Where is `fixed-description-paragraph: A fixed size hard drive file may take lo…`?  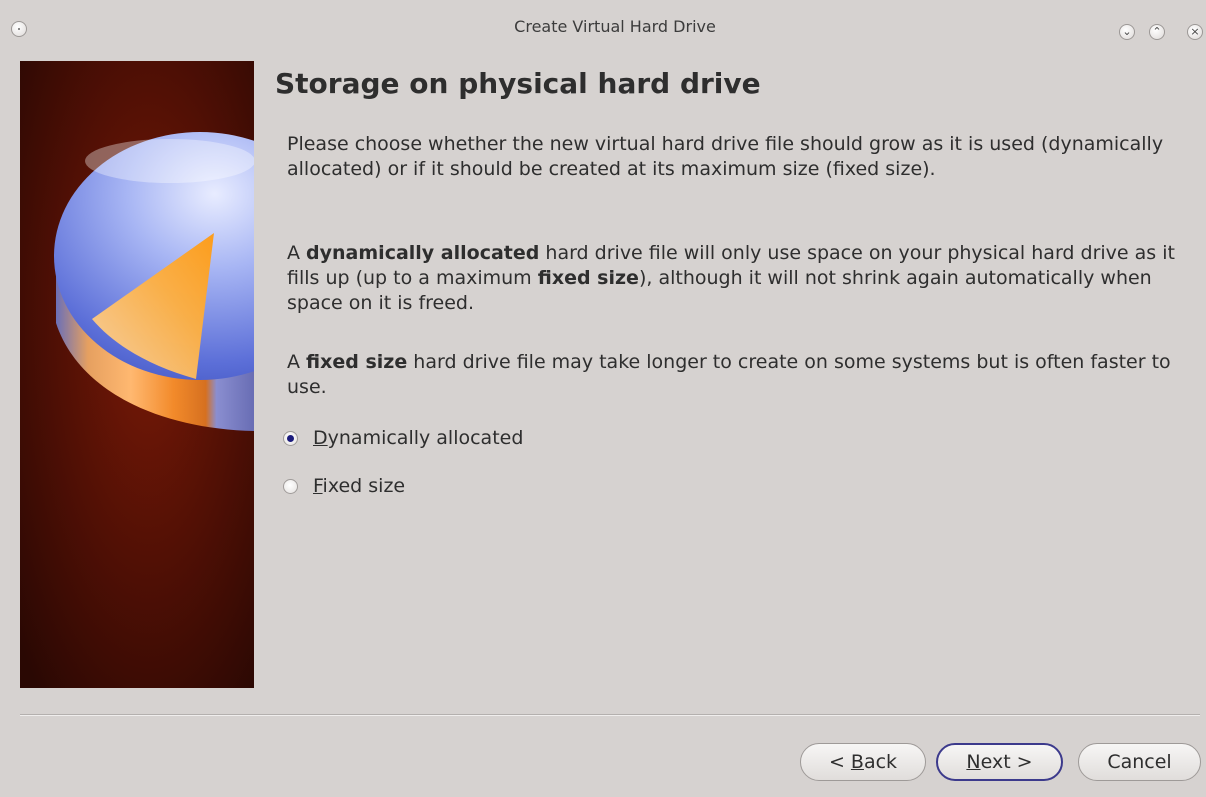 fixed-description-paragraph: A fixed size hard drive file may take lo… is located at coordinates (729, 374).